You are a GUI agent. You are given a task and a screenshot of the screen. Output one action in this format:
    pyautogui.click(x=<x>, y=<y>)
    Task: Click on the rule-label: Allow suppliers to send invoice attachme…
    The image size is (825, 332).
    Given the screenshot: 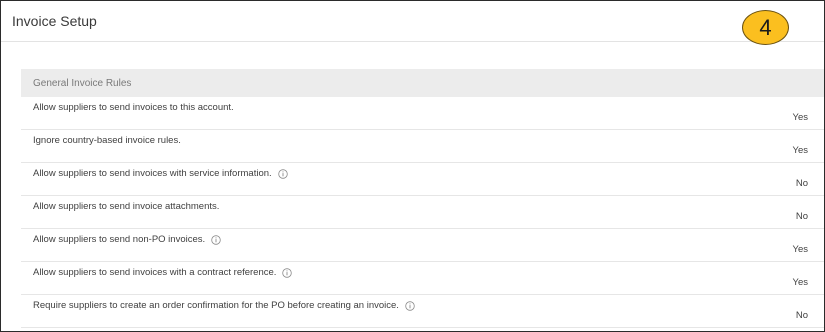 What is the action you would take?
    pyautogui.click(x=126, y=206)
    